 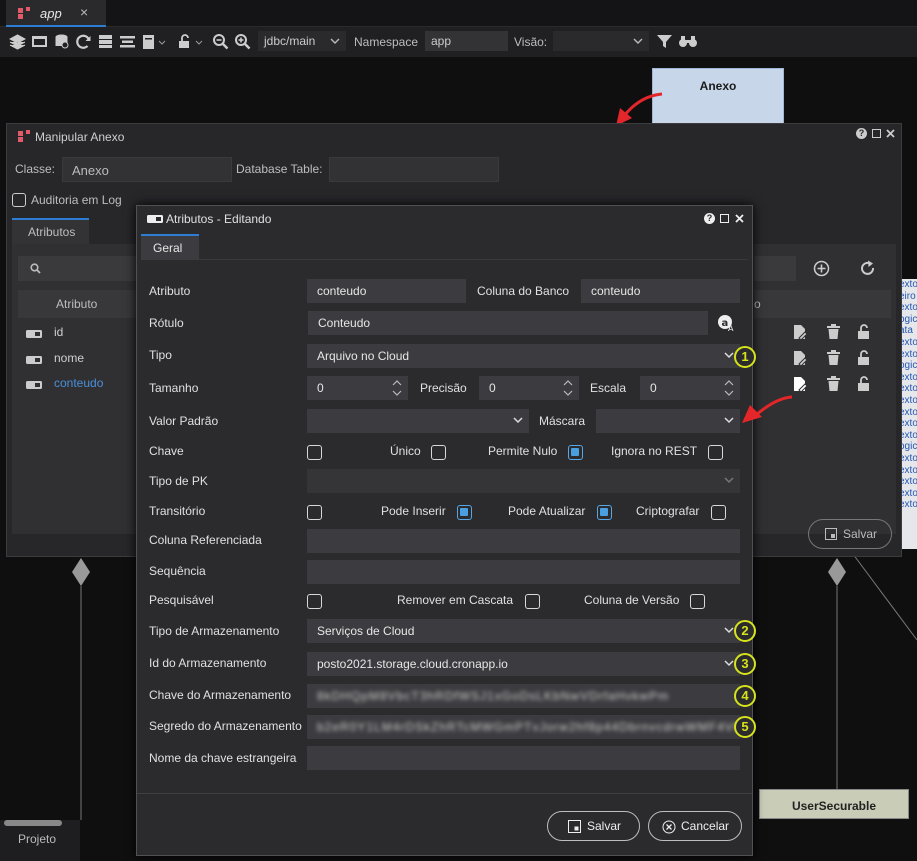 I want to click on filter-icon, so click(x=664, y=41).